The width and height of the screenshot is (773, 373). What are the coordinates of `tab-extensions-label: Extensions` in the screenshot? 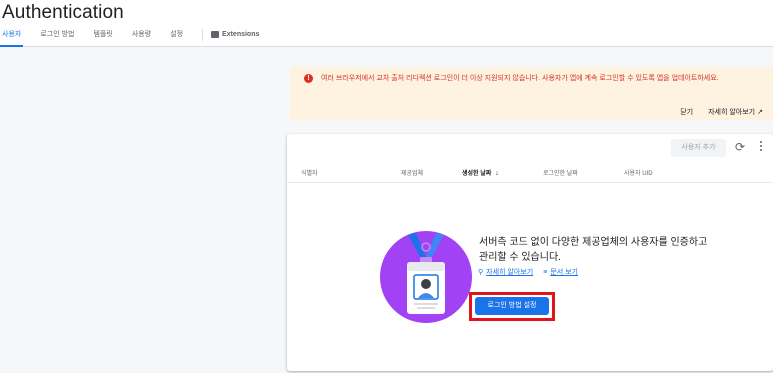 It's located at (241, 34).